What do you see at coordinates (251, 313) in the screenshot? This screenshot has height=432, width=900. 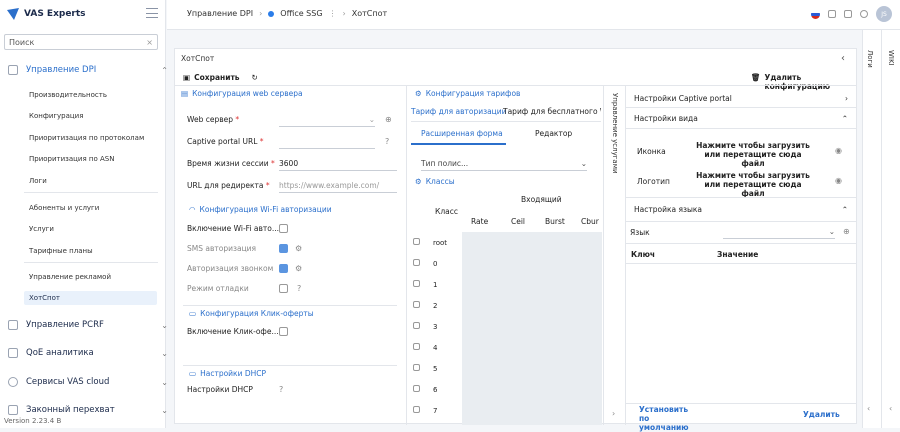 I see `click-config-header: ▭ Конфигурация Клик-оферты` at bounding box center [251, 313].